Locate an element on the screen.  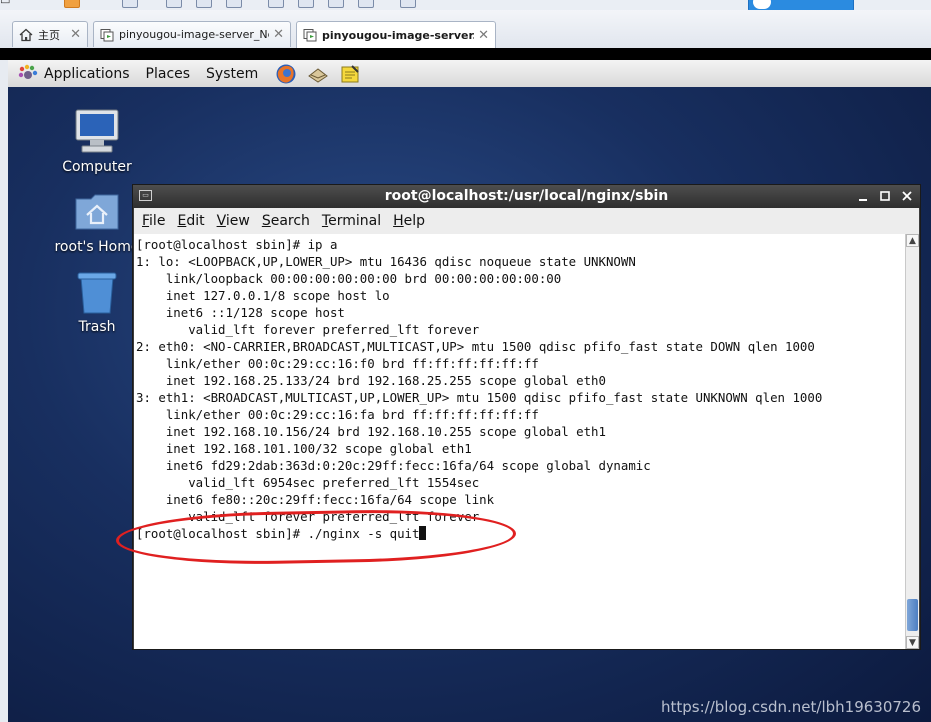
desktop-icon-label: Trash is located at coordinates (97, 327).